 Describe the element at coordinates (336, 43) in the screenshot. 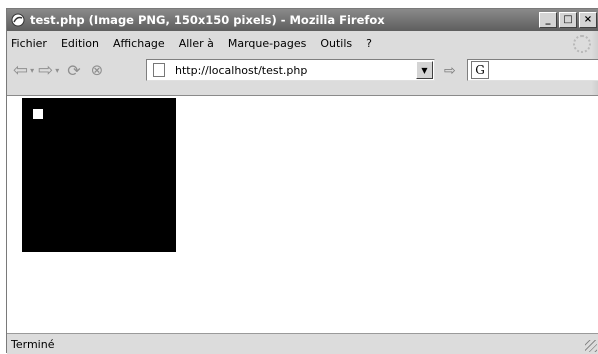

I see `menu-outils: Outils` at that location.